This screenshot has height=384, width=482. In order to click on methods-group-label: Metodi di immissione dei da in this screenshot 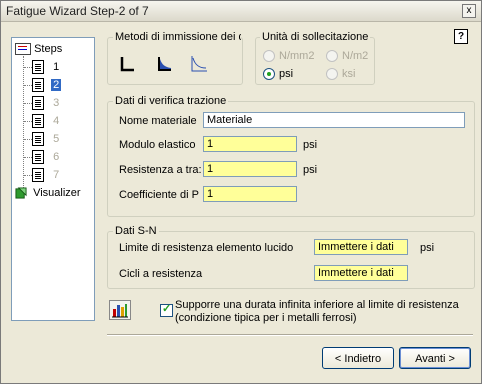, I will do `click(177, 37)`.